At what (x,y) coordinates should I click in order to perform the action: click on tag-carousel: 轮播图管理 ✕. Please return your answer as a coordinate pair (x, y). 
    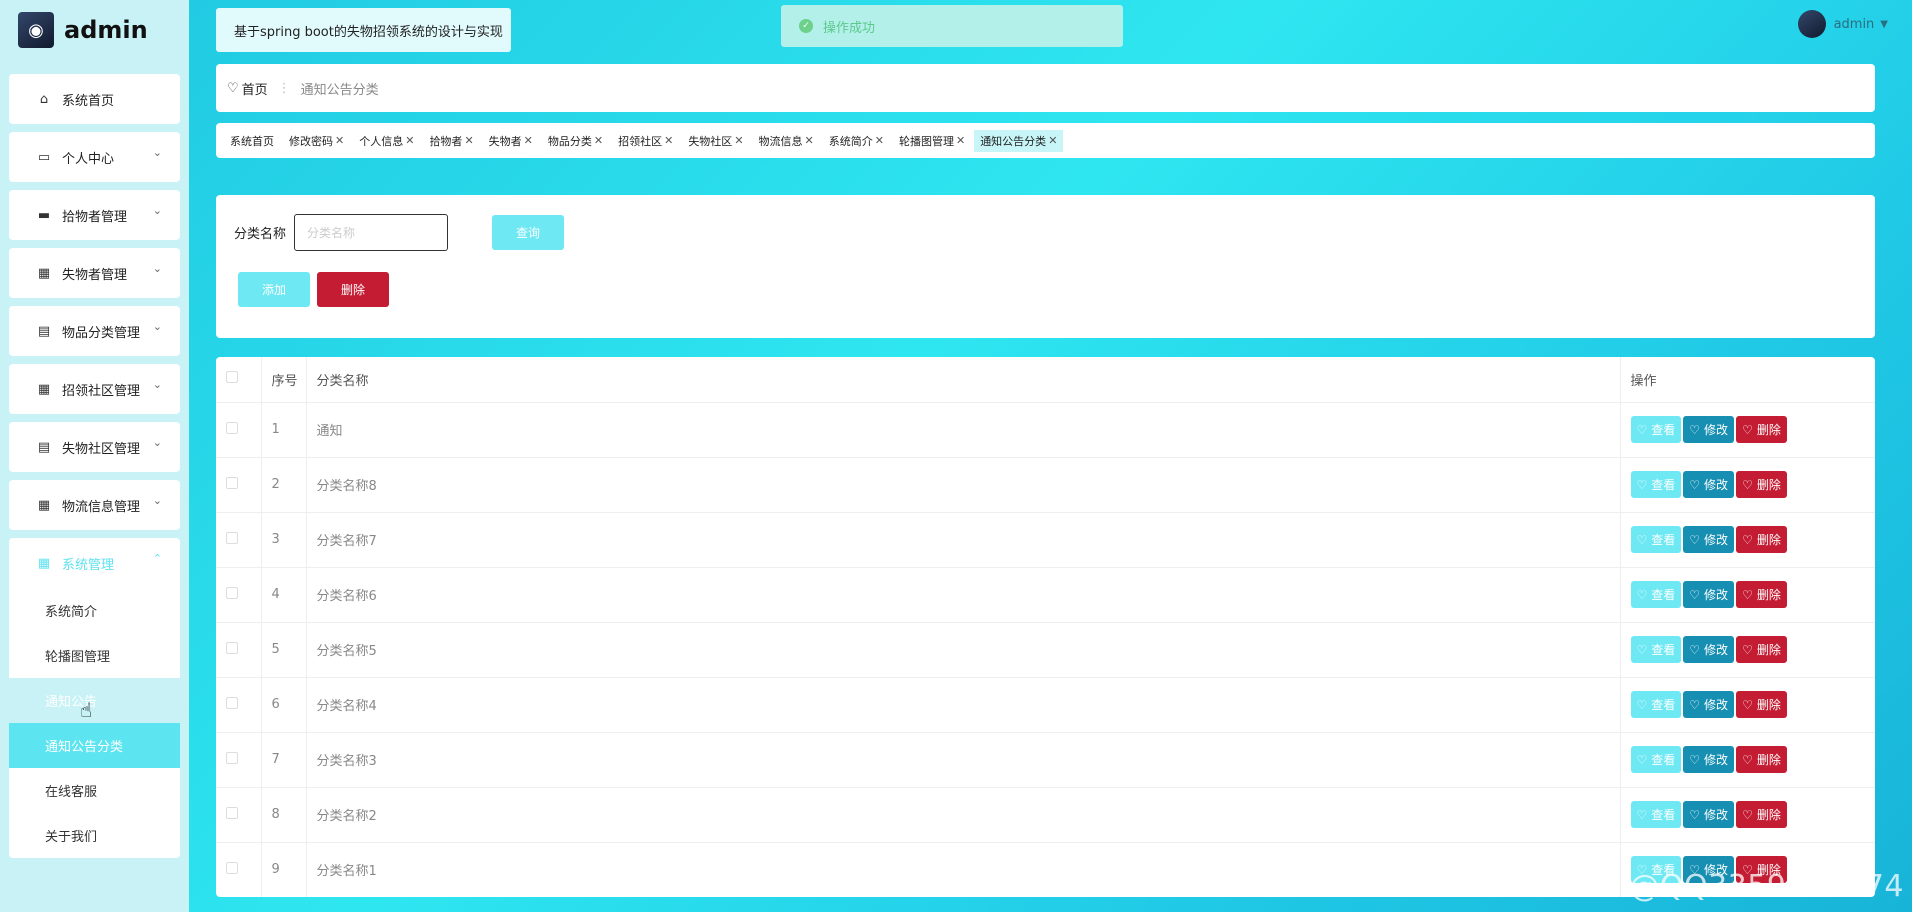
    Looking at the image, I should click on (932, 141).